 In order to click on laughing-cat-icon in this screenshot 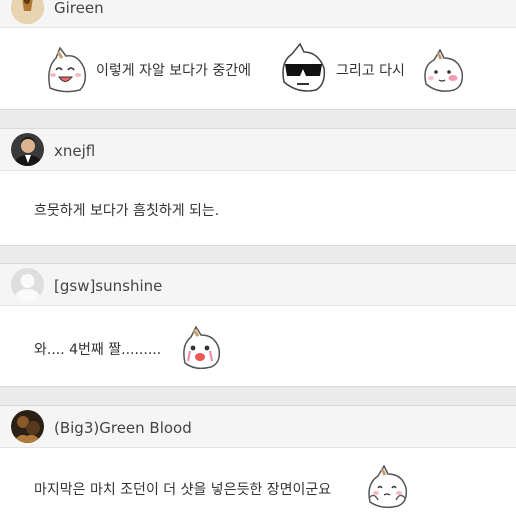, I will do `click(66, 71)`.